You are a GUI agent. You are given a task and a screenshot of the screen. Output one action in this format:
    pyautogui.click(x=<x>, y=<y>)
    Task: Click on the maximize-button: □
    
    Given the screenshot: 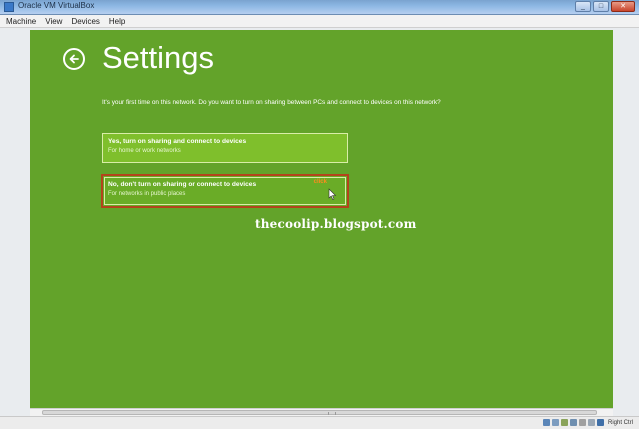 What is the action you would take?
    pyautogui.click(x=601, y=6)
    